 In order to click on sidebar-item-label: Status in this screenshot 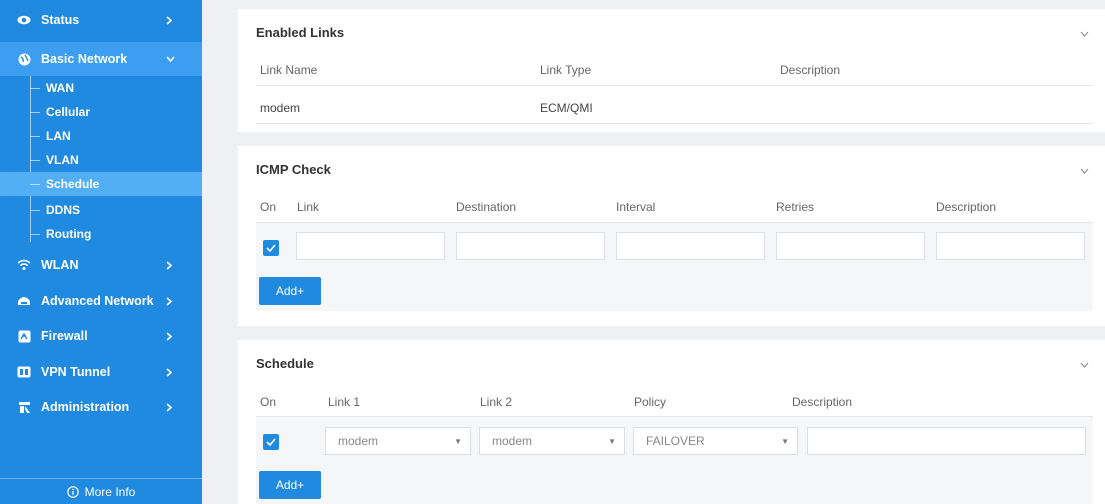, I will do `click(60, 20)`.